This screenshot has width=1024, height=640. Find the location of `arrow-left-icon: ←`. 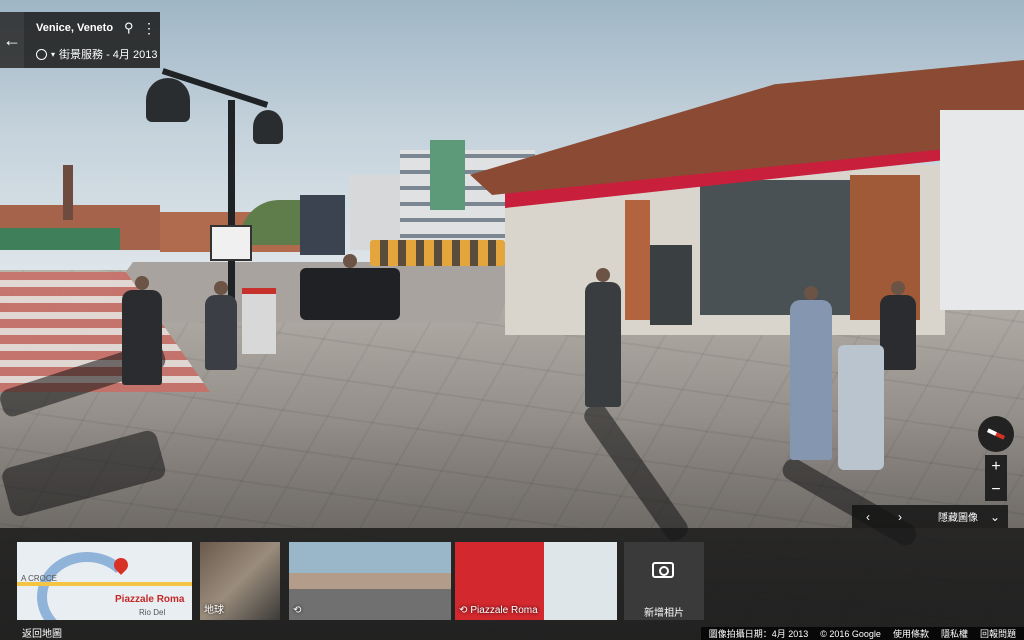

arrow-left-icon: ← is located at coordinates (12, 39).